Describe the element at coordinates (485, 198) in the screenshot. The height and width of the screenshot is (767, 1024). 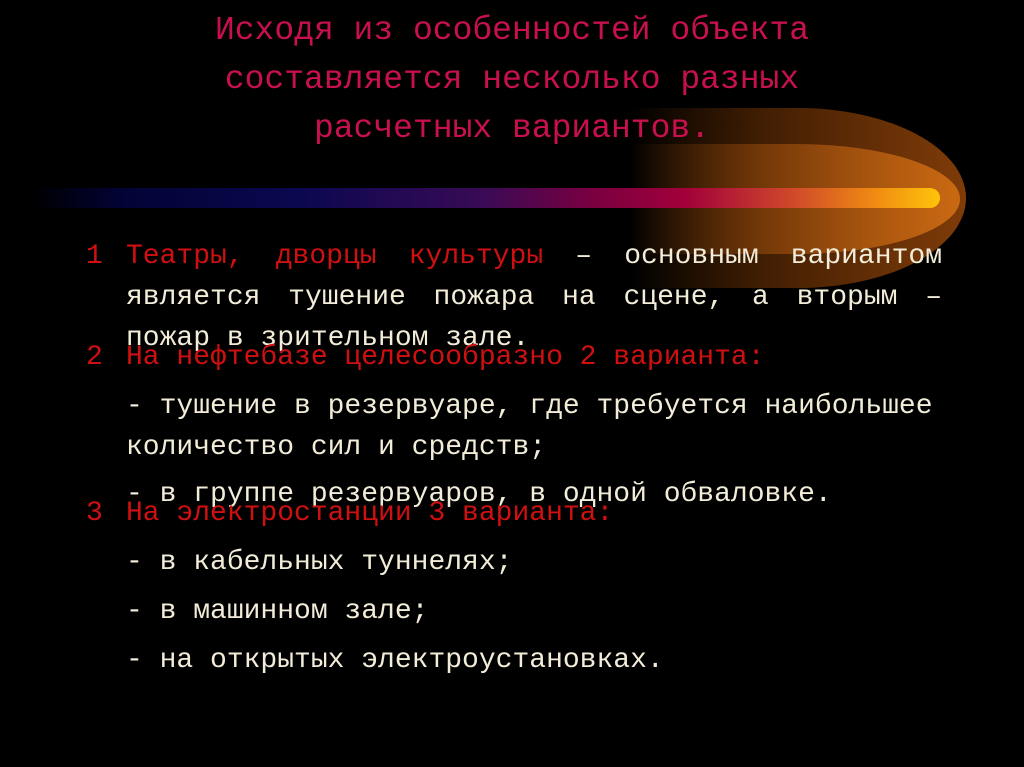
I see `decorative-gradient-bar` at that location.